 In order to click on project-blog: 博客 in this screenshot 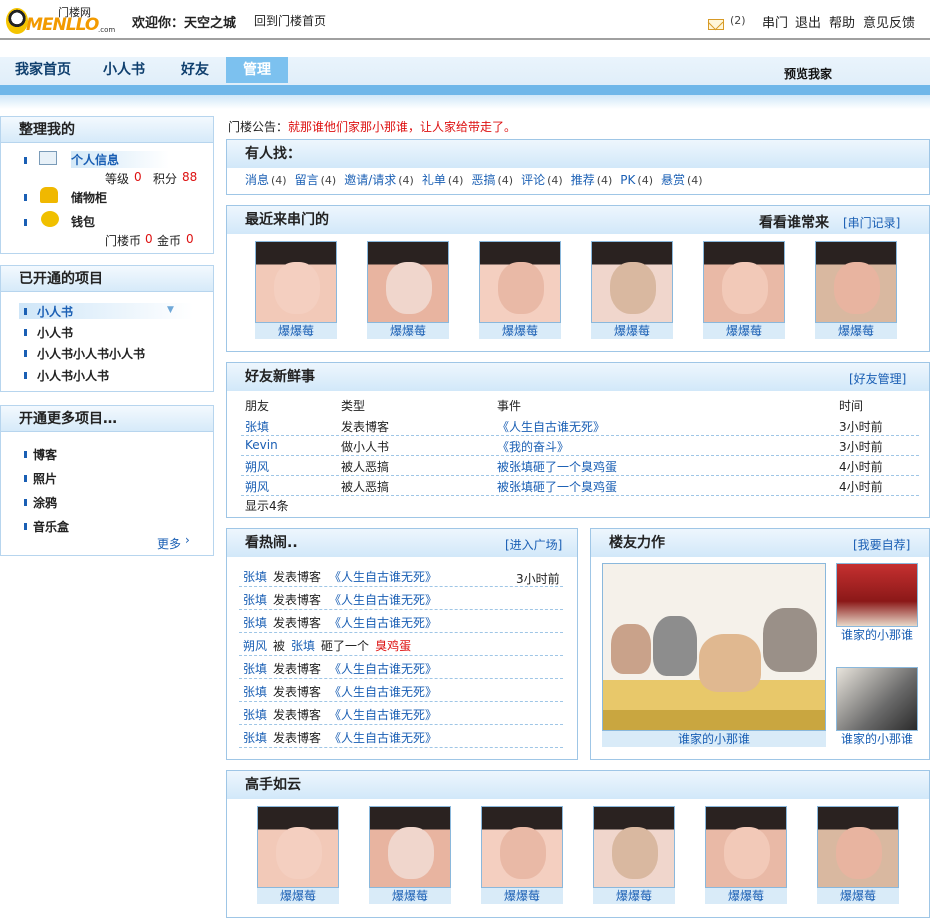, I will do `click(45, 454)`.